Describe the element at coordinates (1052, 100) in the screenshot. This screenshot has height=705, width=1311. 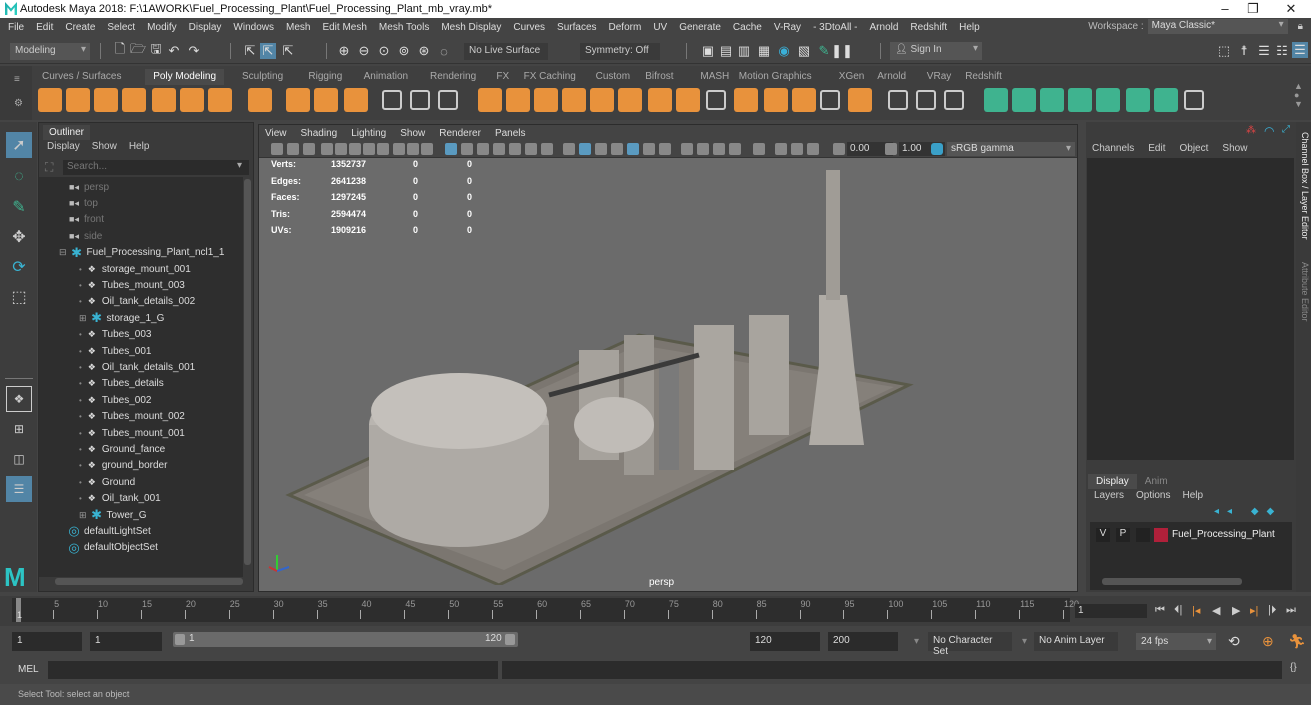
I see `uv-spherical-icon` at that location.